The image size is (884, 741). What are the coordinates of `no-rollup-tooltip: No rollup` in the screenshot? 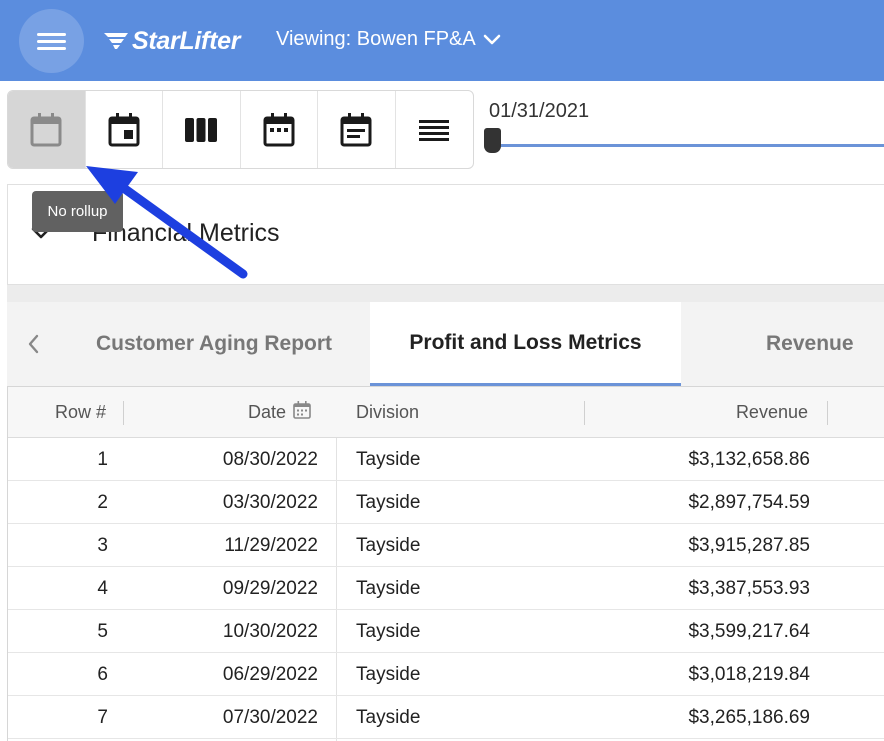 It's located at (77, 211).